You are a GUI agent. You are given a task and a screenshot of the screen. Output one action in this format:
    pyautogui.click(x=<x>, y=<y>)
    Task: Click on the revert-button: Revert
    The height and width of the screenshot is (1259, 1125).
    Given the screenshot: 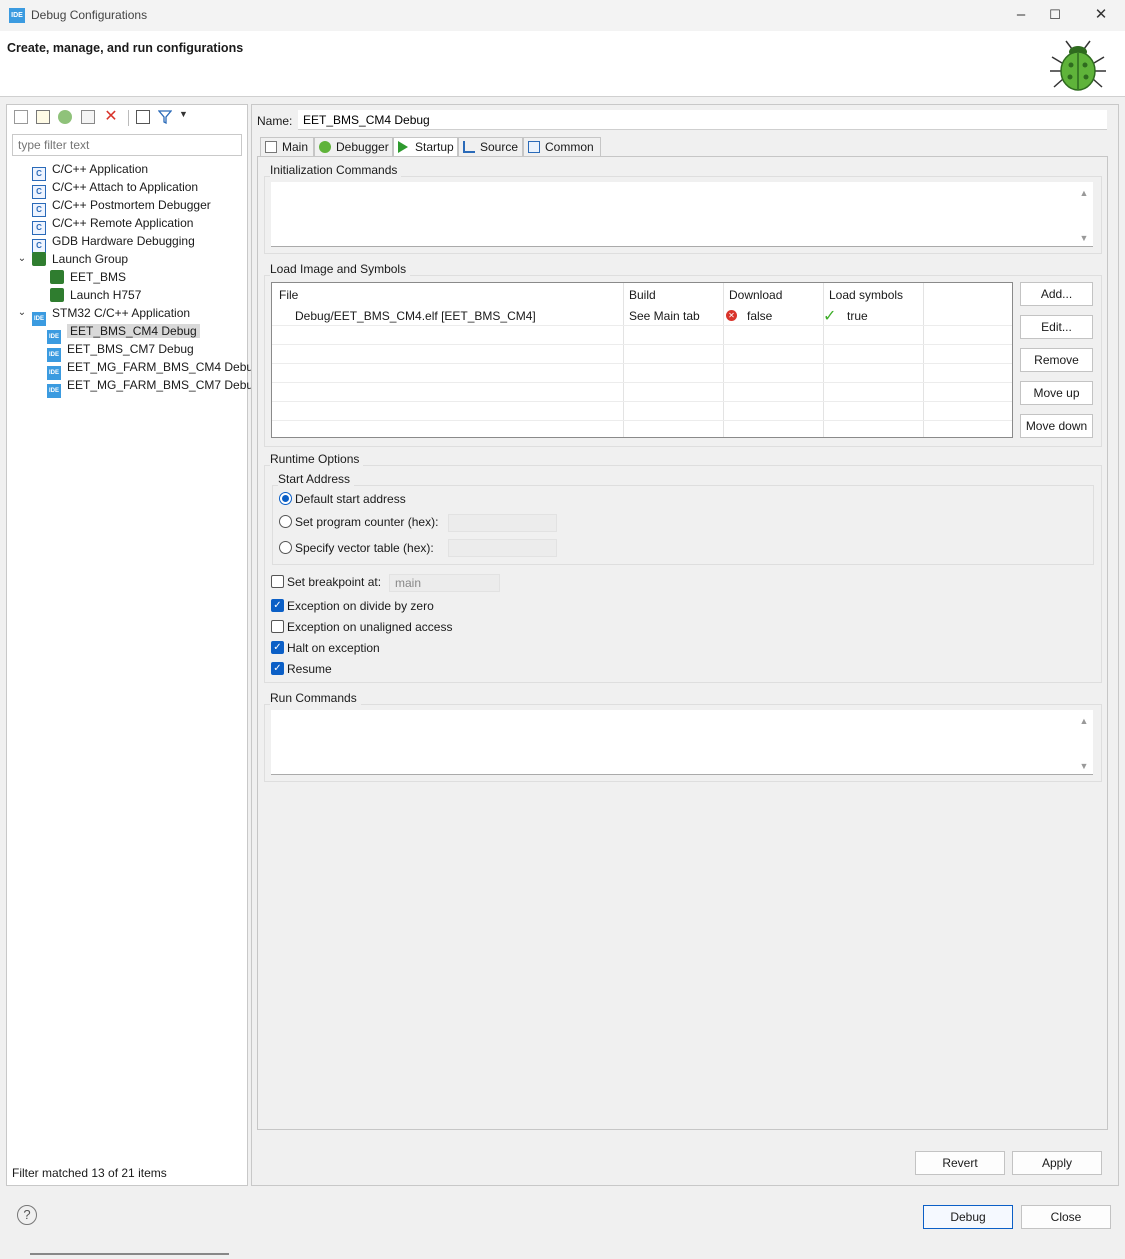 What is the action you would take?
    pyautogui.click(x=960, y=1163)
    